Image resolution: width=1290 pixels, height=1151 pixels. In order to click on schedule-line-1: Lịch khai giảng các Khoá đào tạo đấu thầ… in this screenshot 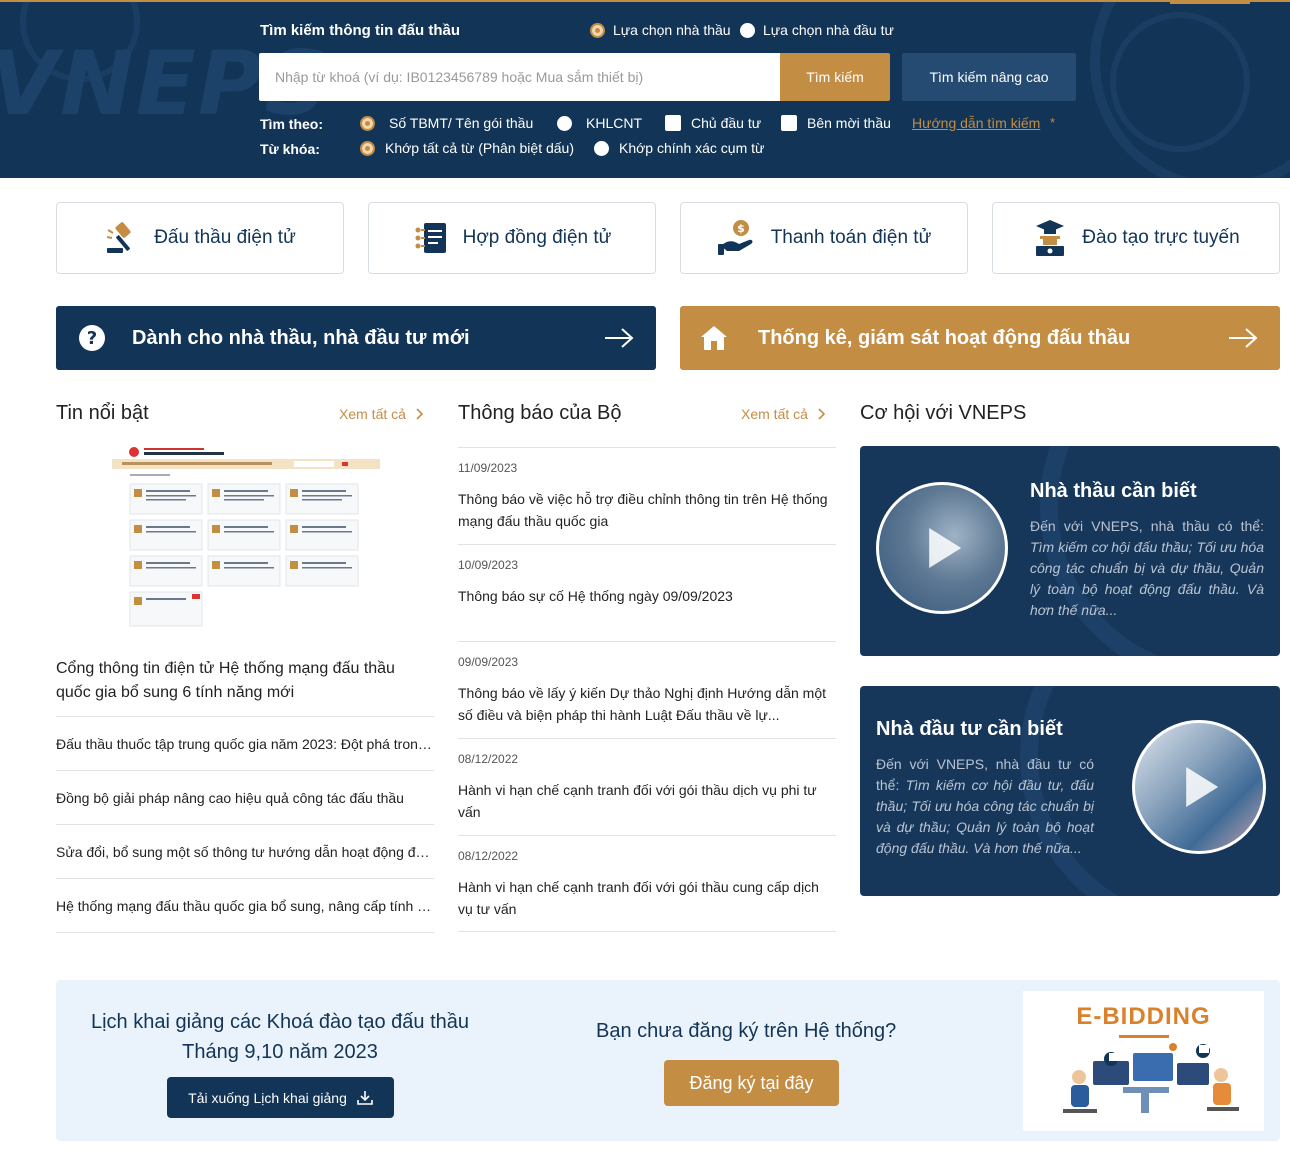, I will do `click(280, 1022)`.